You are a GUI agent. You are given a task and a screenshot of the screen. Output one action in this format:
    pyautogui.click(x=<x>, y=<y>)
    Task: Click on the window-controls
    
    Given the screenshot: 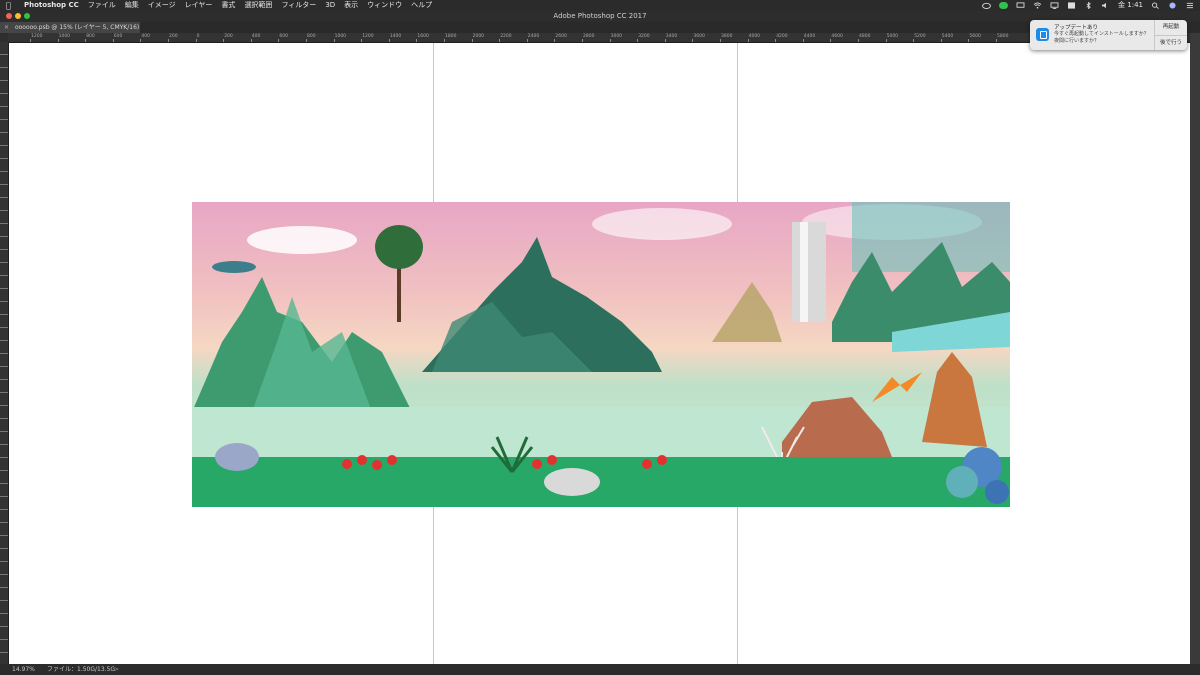 What is the action you would take?
    pyautogui.click(x=18, y=16)
    